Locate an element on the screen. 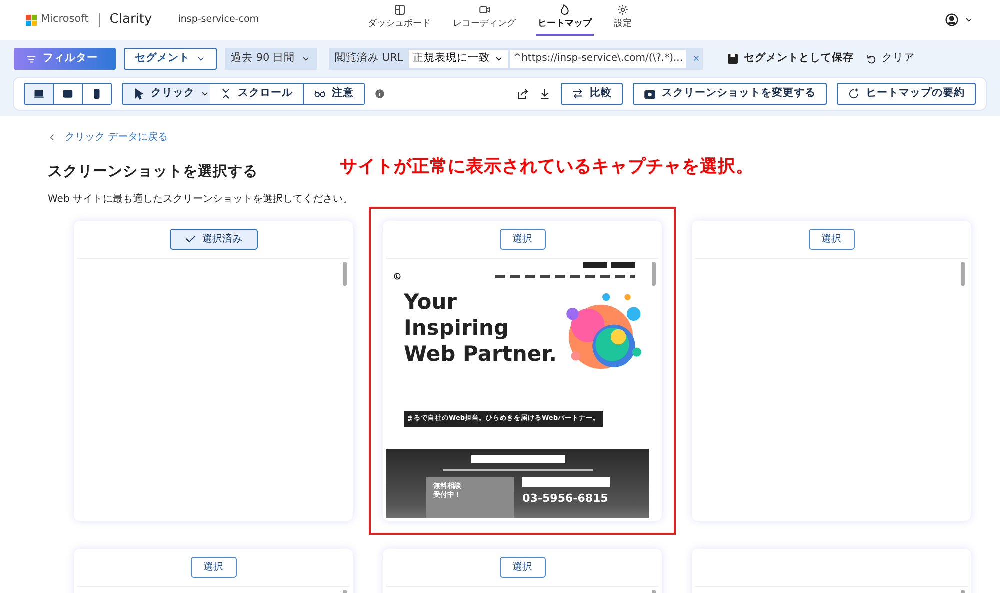 The width and height of the screenshot is (1000, 593). close-icon is located at coordinates (697, 58).